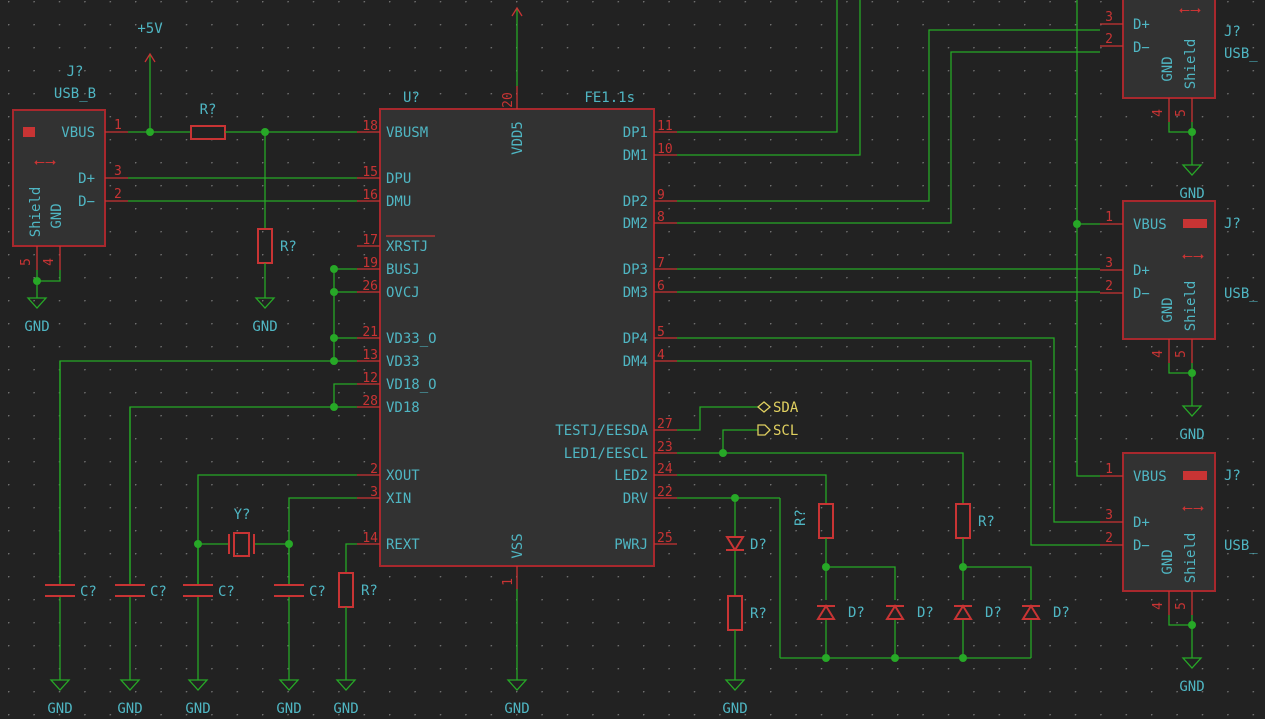 The height and width of the screenshot is (719, 1265). I want to click on hub-pin-number: 8, so click(661, 217).